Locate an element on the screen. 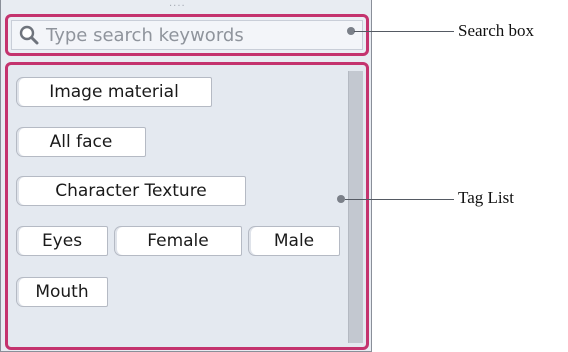  tag-character-texture: Character Texture is located at coordinates (131, 191).